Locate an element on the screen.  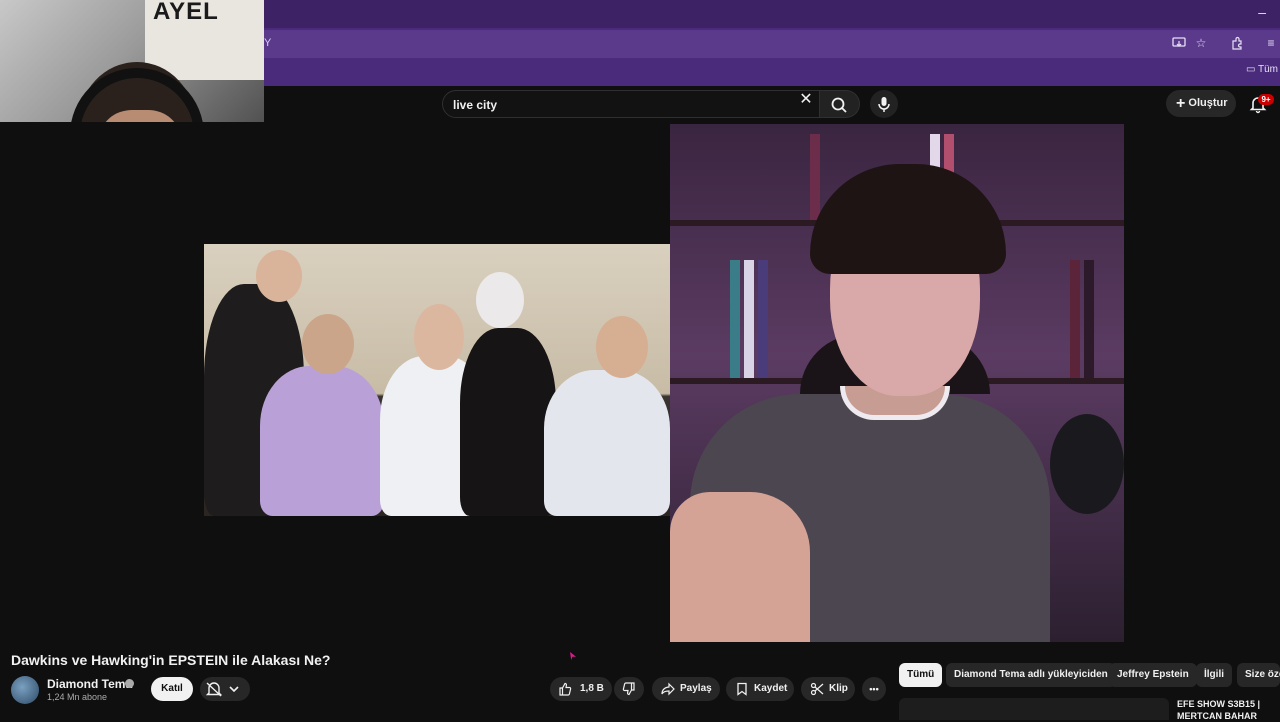
person-light-shirt is located at coordinates (607, 443).